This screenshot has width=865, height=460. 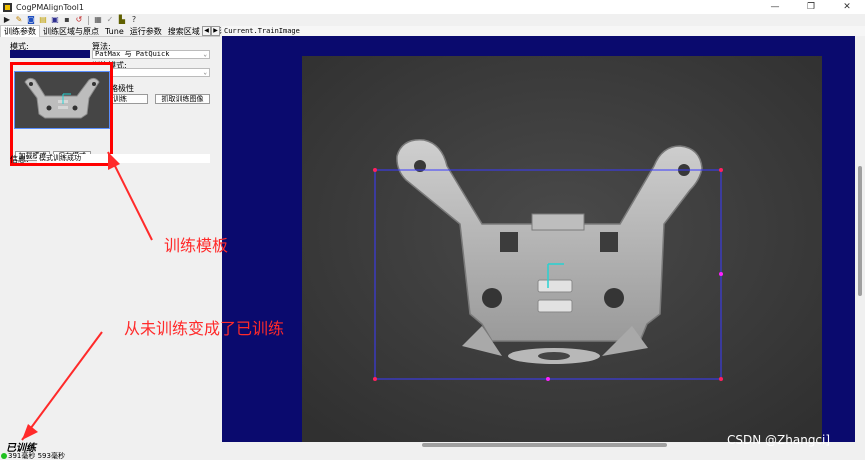 What do you see at coordinates (146, 31) in the screenshot?
I see `tab-run-params: 运行参数` at bounding box center [146, 31].